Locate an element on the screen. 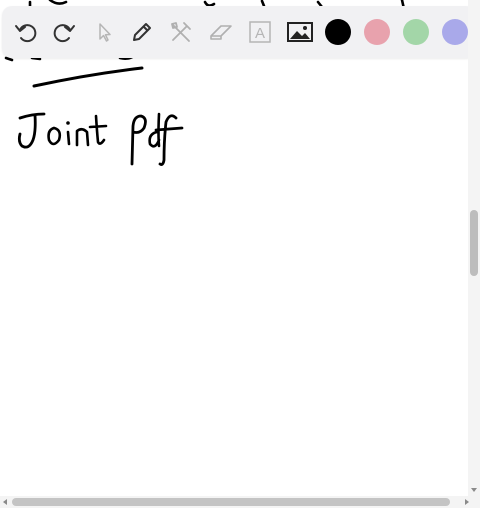 The height and width of the screenshot is (508, 480). scroll-left-arrow-icon is located at coordinates (5, 502).